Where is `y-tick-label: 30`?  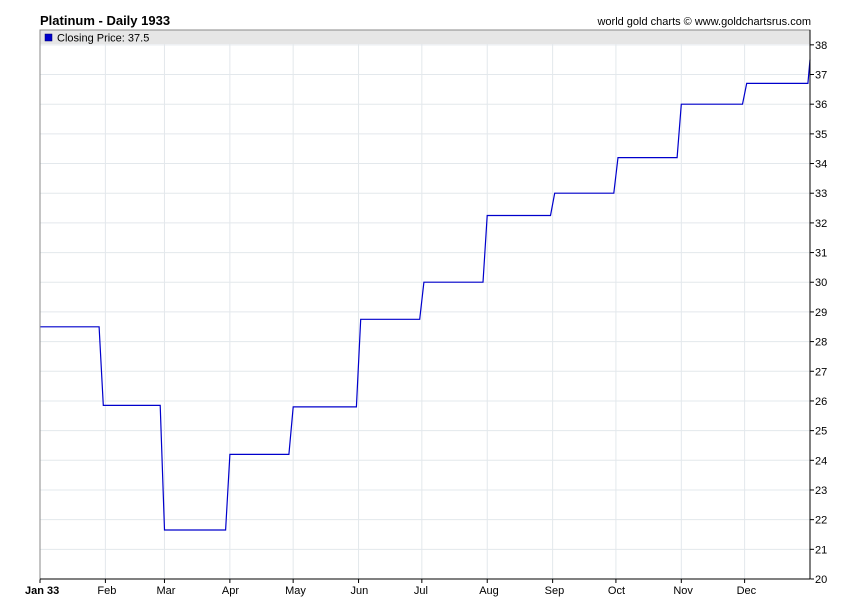
y-tick-label: 30 is located at coordinates (821, 283).